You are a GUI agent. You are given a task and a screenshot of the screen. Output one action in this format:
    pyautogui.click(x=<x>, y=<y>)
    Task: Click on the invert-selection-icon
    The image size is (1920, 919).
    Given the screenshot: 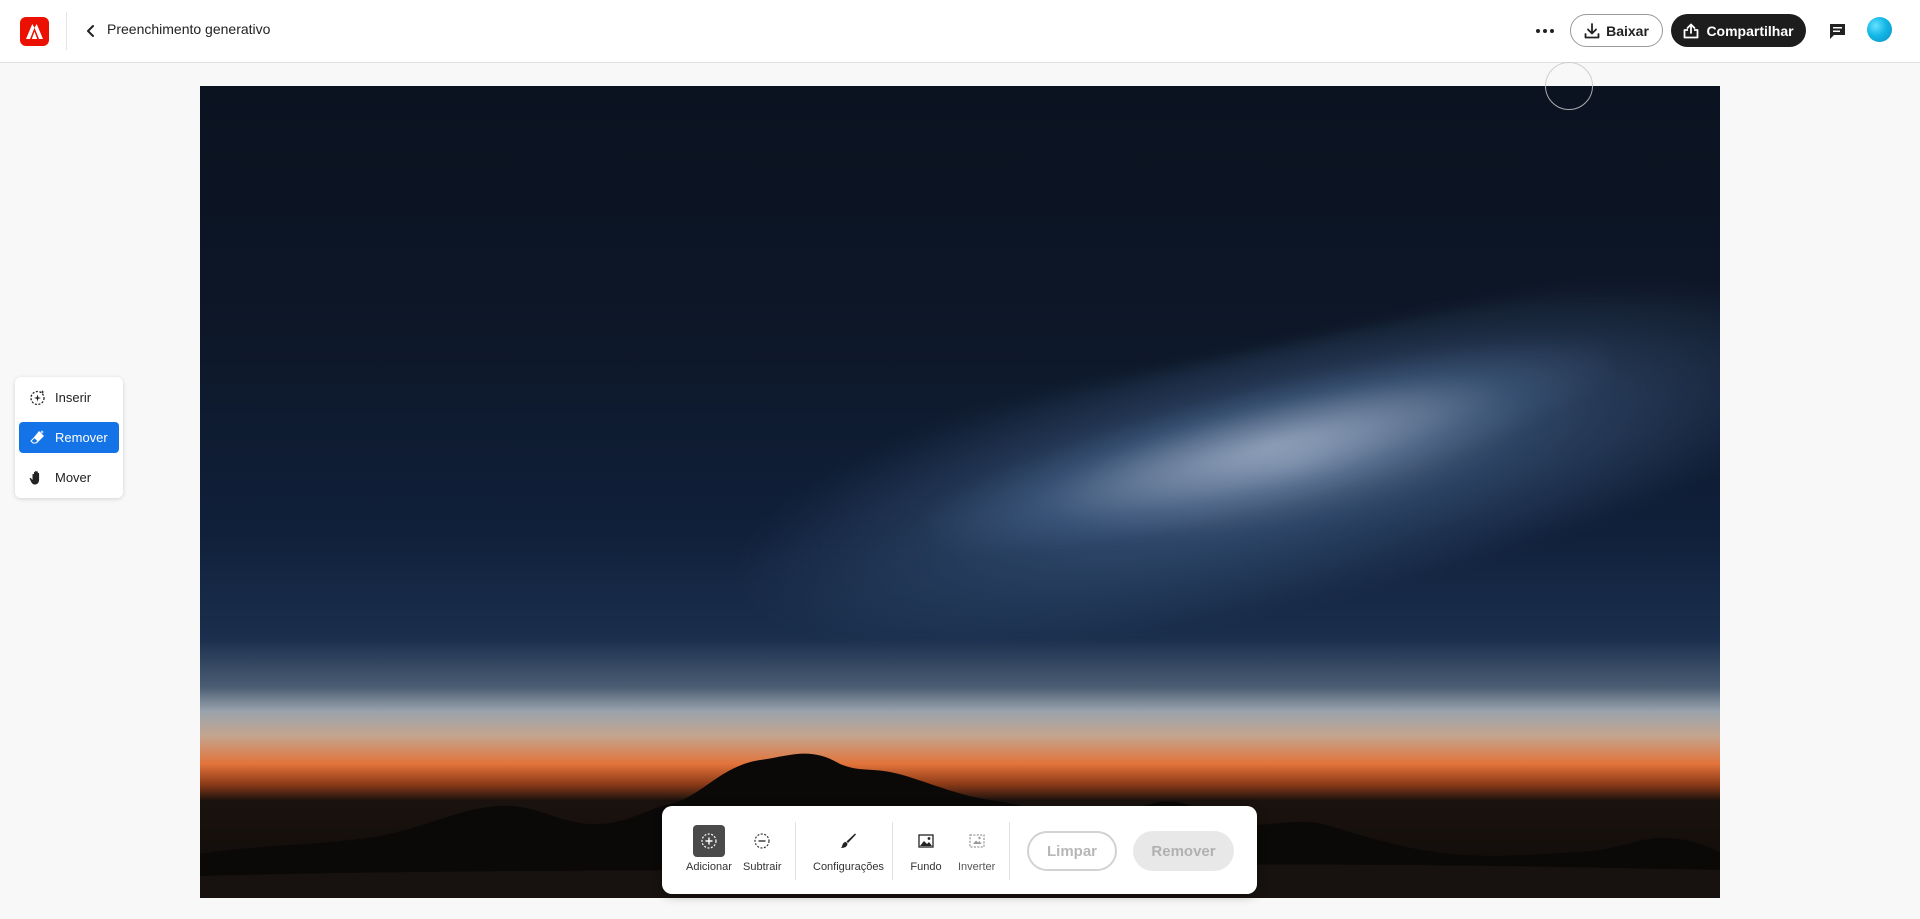 What is the action you would take?
    pyautogui.click(x=977, y=841)
    